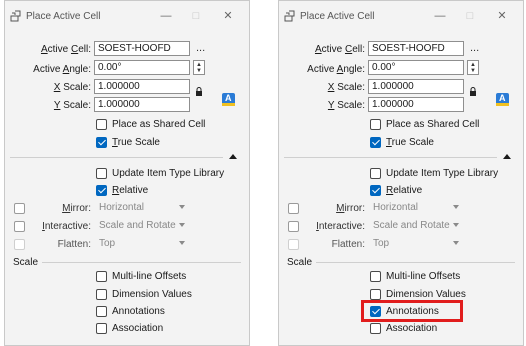 The image size is (526, 346). I want to click on window-title: Place Active Cell, so click(63, 16).